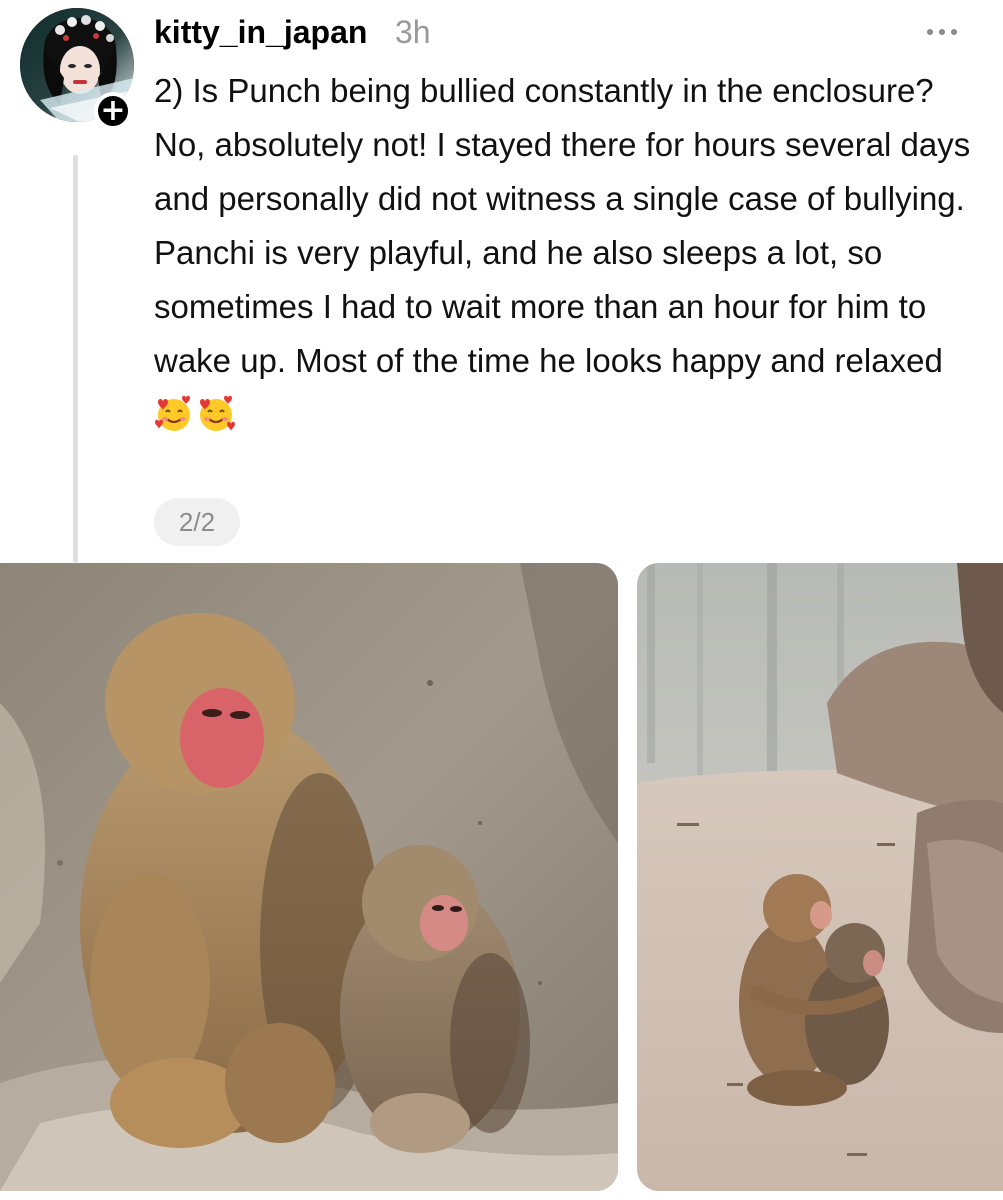 The height and width of the screenshot is (1200, 1003). What do you see at coordinates (197, 522) in the screenshot?
I see `page-indicator-badge: 2/2` at bounding box center [197, 522].